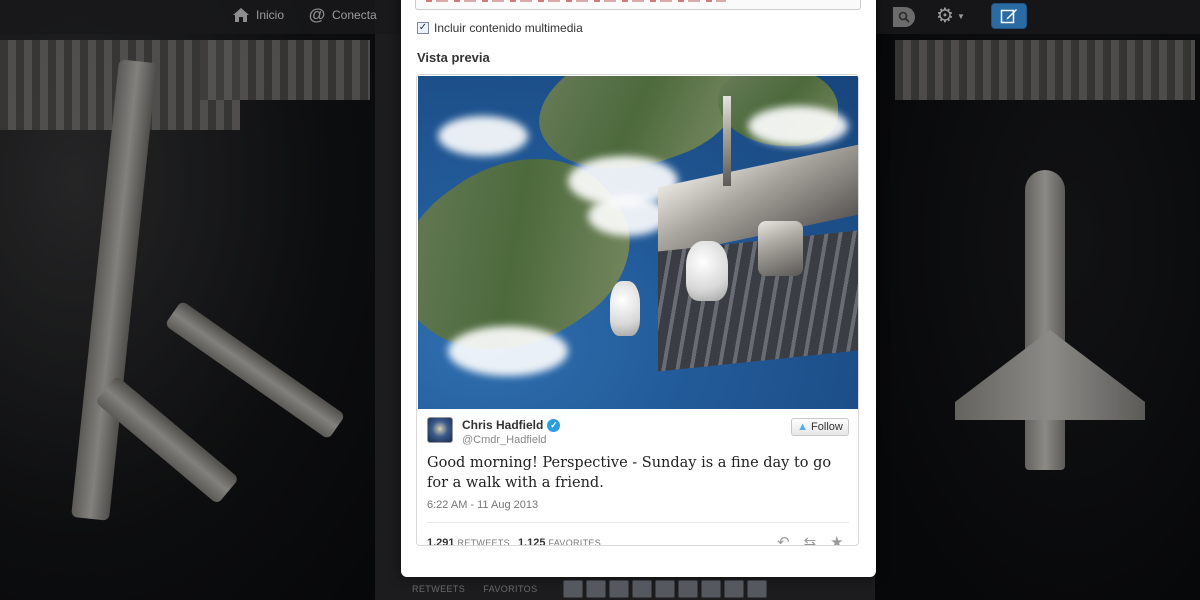 The image size is (1200, 600). I want to click on nav-home-label: Inicio, so click(270, 15).